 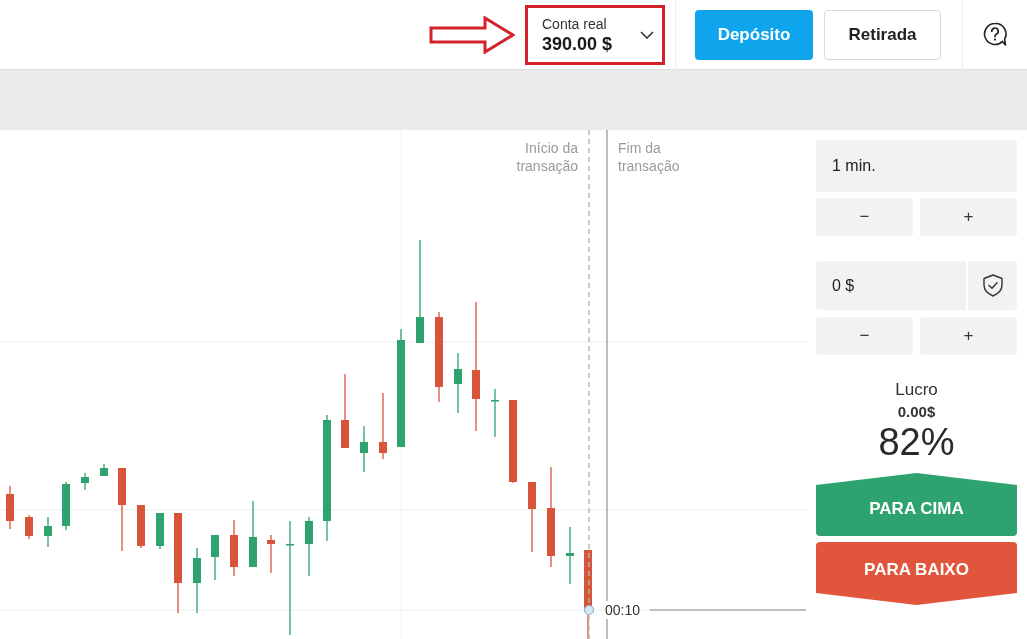 What do you see at coordinates (864, 336) in the screenshot?
I see `decrease-amount-button: −` at bounding box center [864, 336].